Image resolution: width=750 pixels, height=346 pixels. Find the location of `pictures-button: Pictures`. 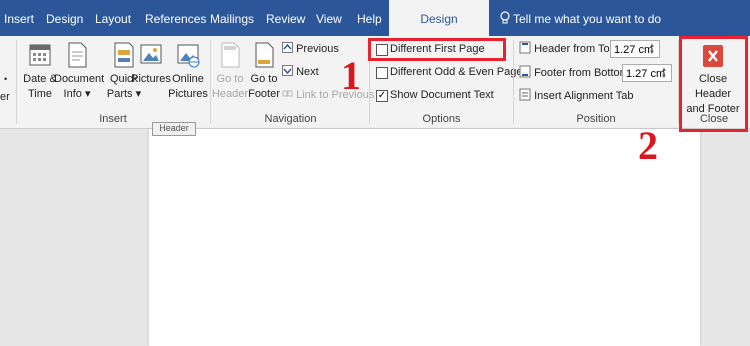

pictures-button: Pictures is located at coordinates (151, 75).